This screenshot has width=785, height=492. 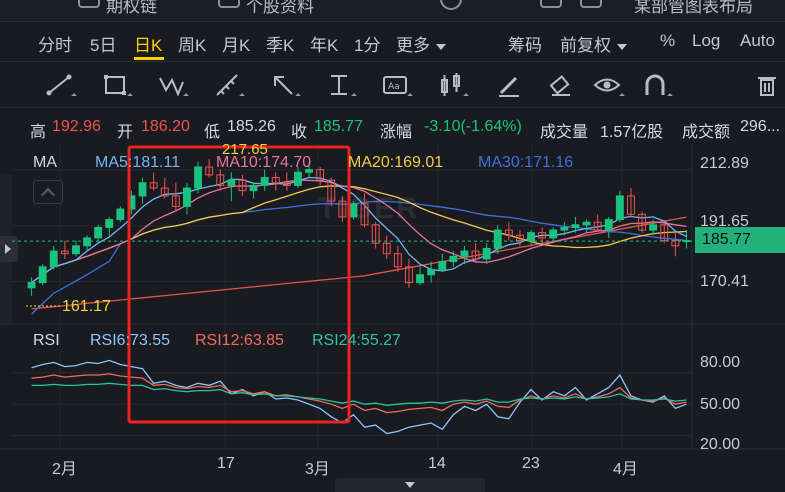 I want to click on period-more: 更多, so click(x=421, y=43).